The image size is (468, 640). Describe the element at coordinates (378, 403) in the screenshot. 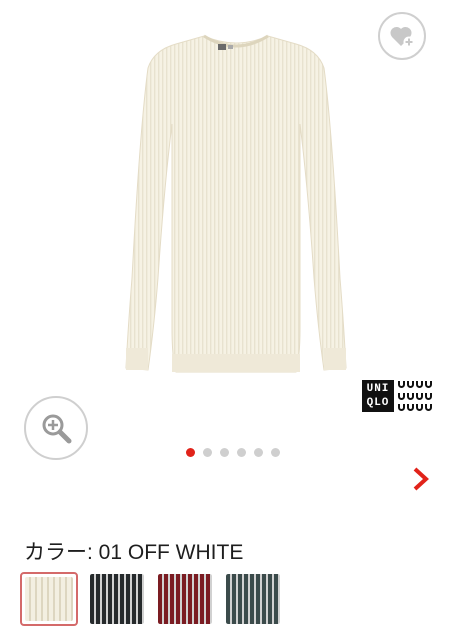

I see `logo-text-bottom: QLO` at that location.